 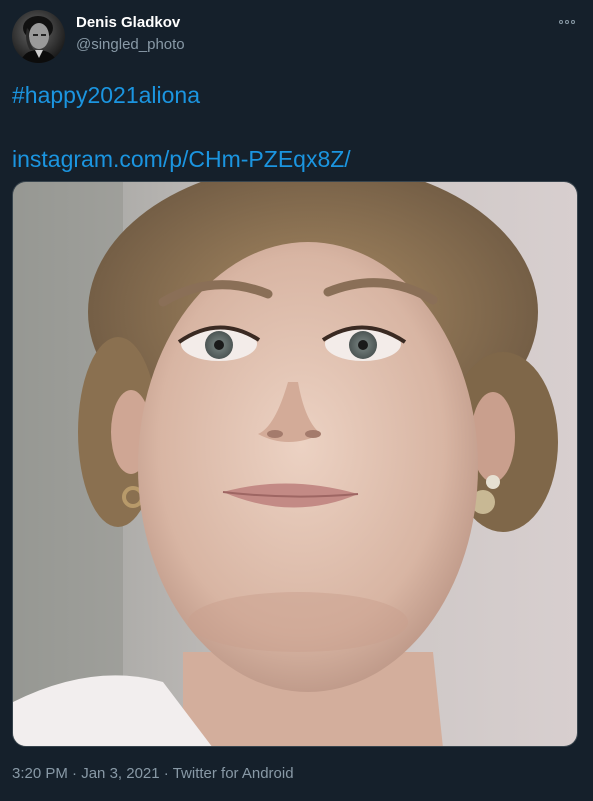 What do you see at coordinates (38, 36) in the screenshot?
I see `author-avatar` at bounding box center [38, 36].